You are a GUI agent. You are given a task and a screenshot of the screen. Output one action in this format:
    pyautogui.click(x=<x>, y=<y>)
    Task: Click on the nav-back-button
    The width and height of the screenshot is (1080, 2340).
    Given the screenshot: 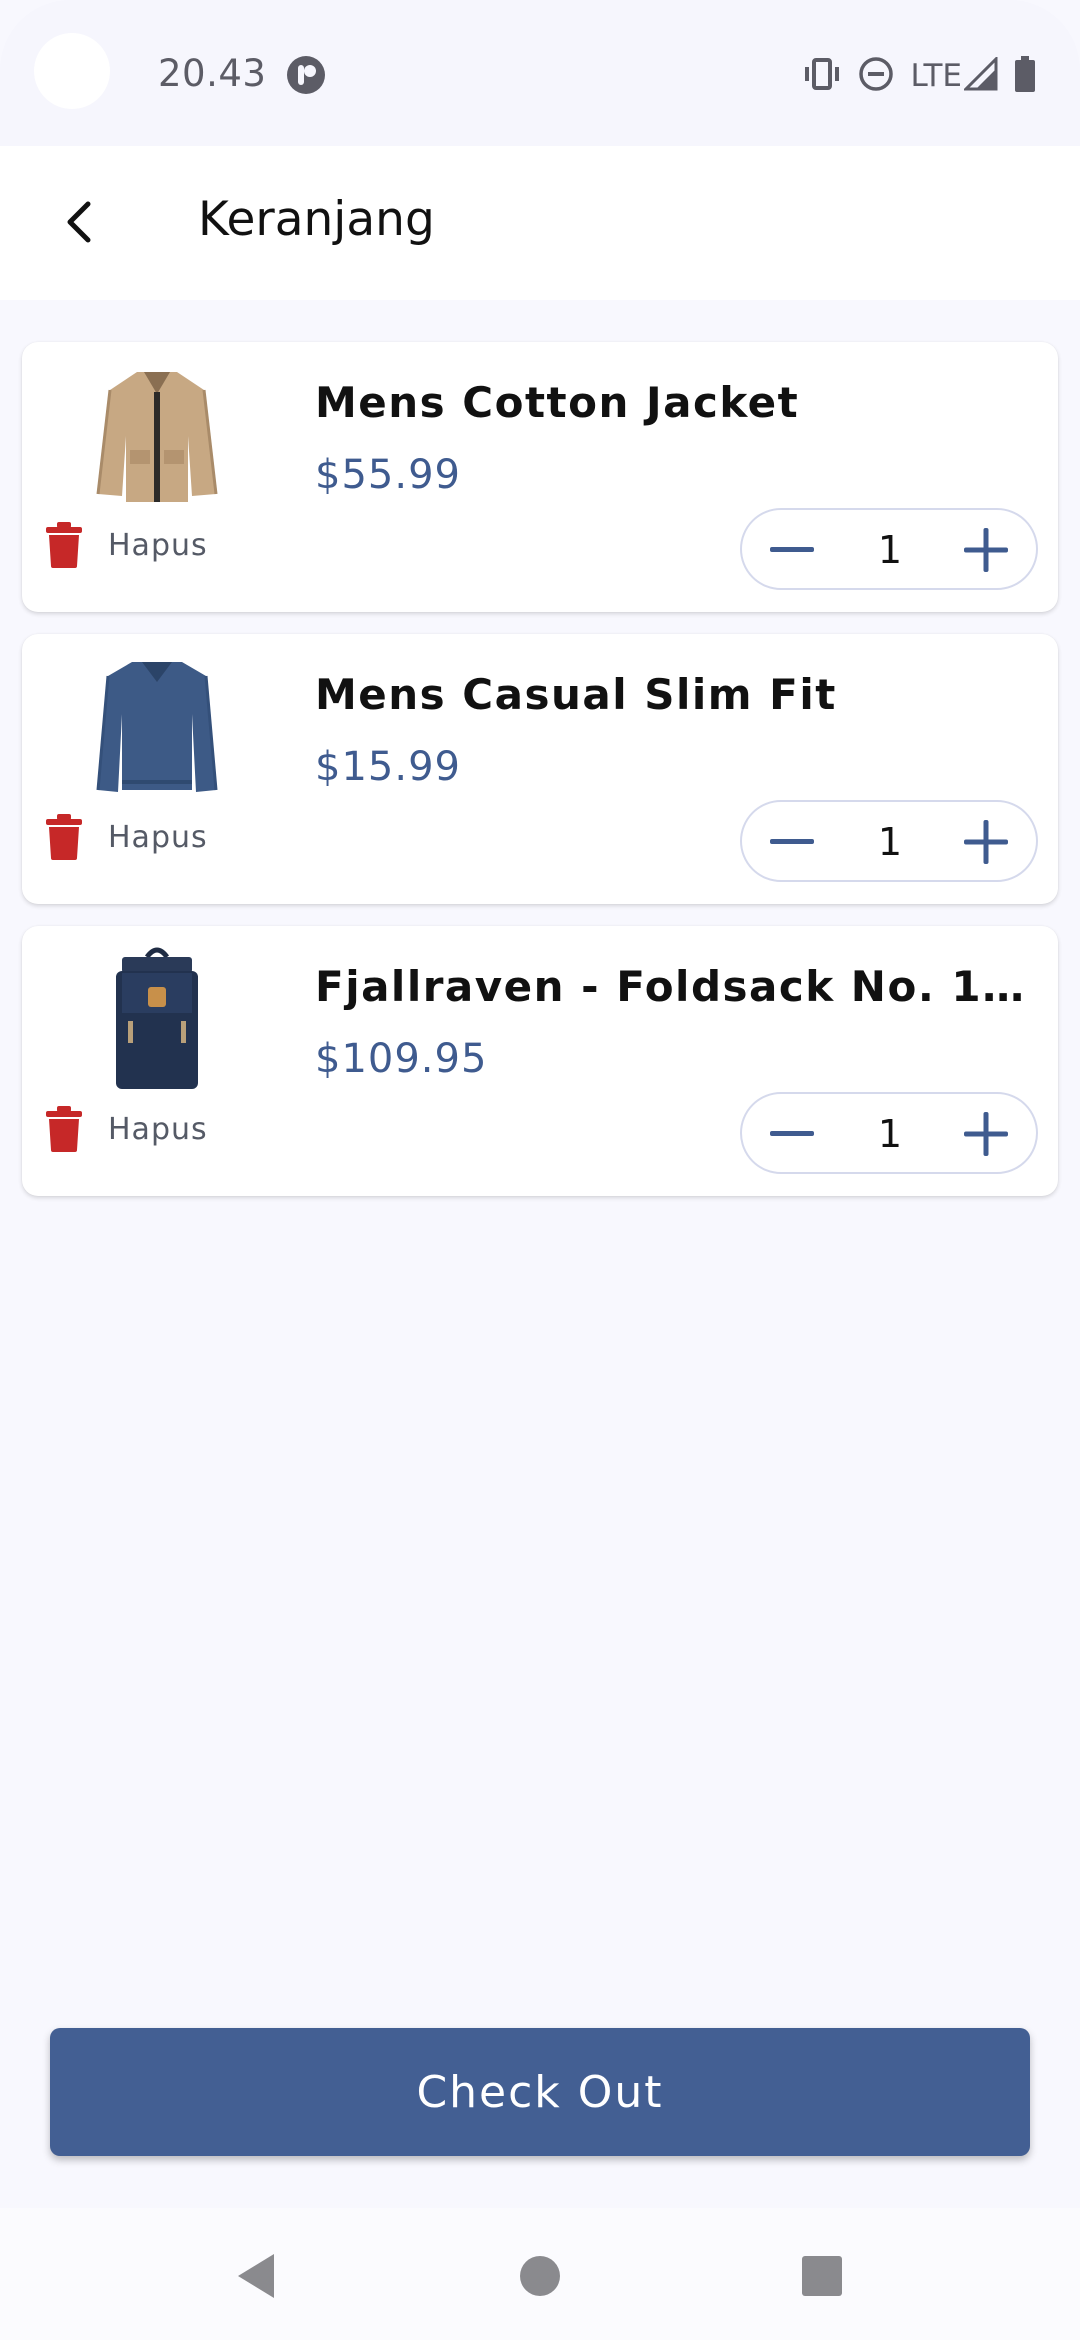 What is the action you would take?
    pyautogui.click(x=256, y=2276)
    